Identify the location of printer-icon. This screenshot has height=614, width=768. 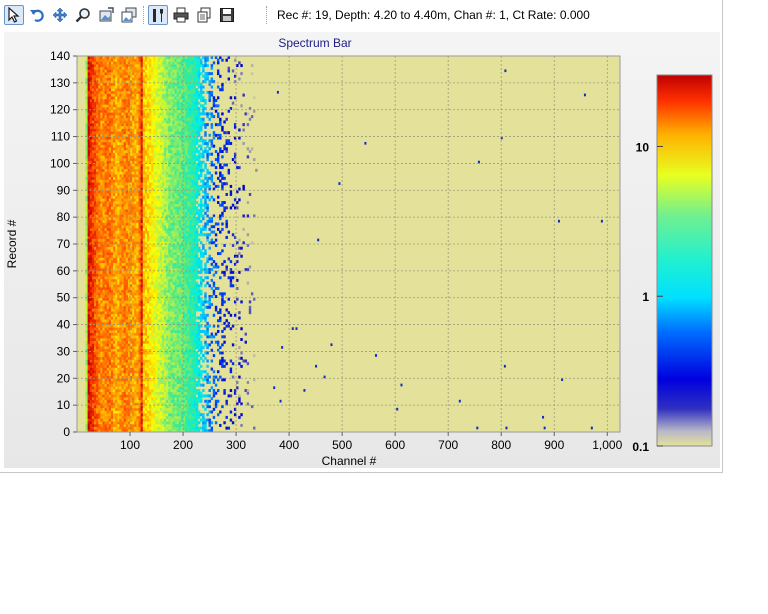
(181, 15).